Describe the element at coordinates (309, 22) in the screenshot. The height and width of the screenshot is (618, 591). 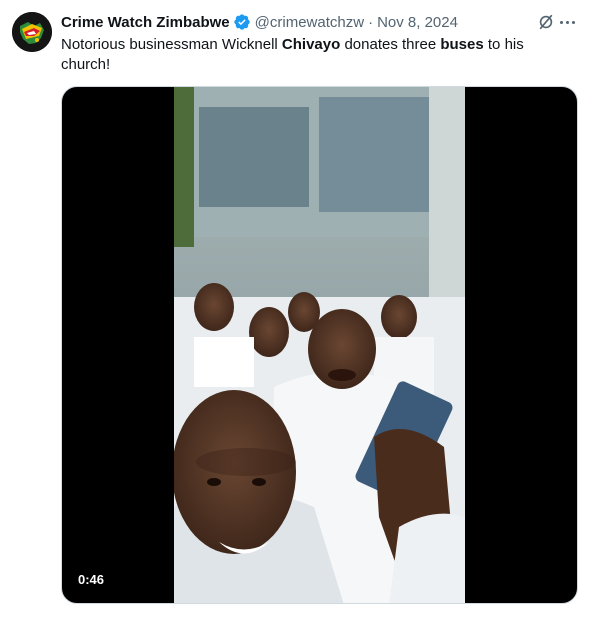
I see `author-handle: @crimewatchzw` at that location.